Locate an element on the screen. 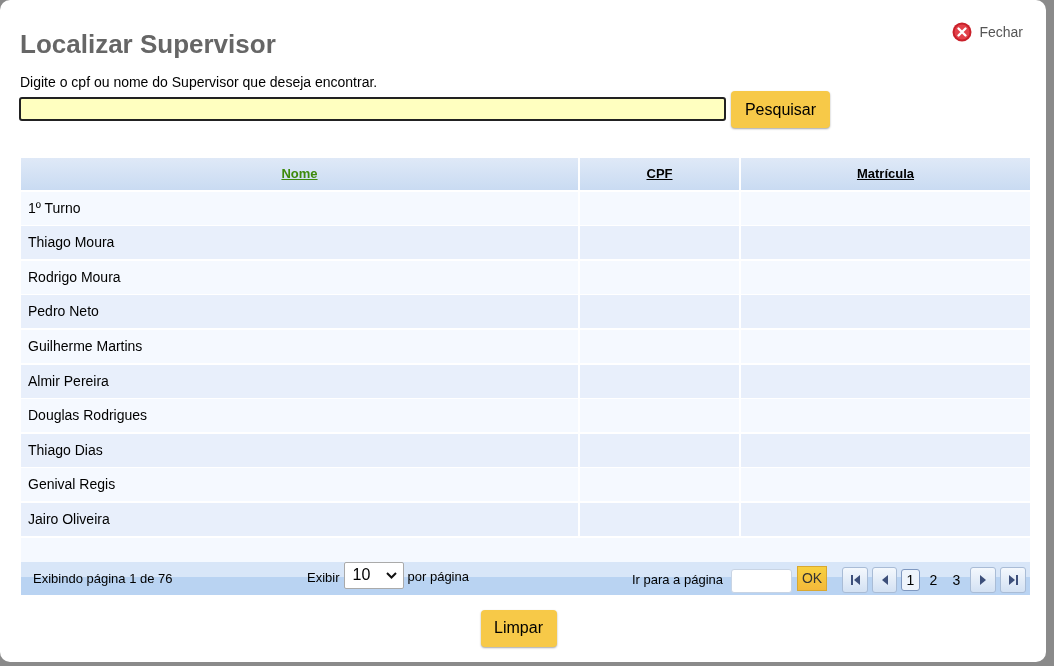 Image resolution: width=1054 pixels, height=666 pixels. table-cell: 1º Turno is located at coordinates (299, 208).